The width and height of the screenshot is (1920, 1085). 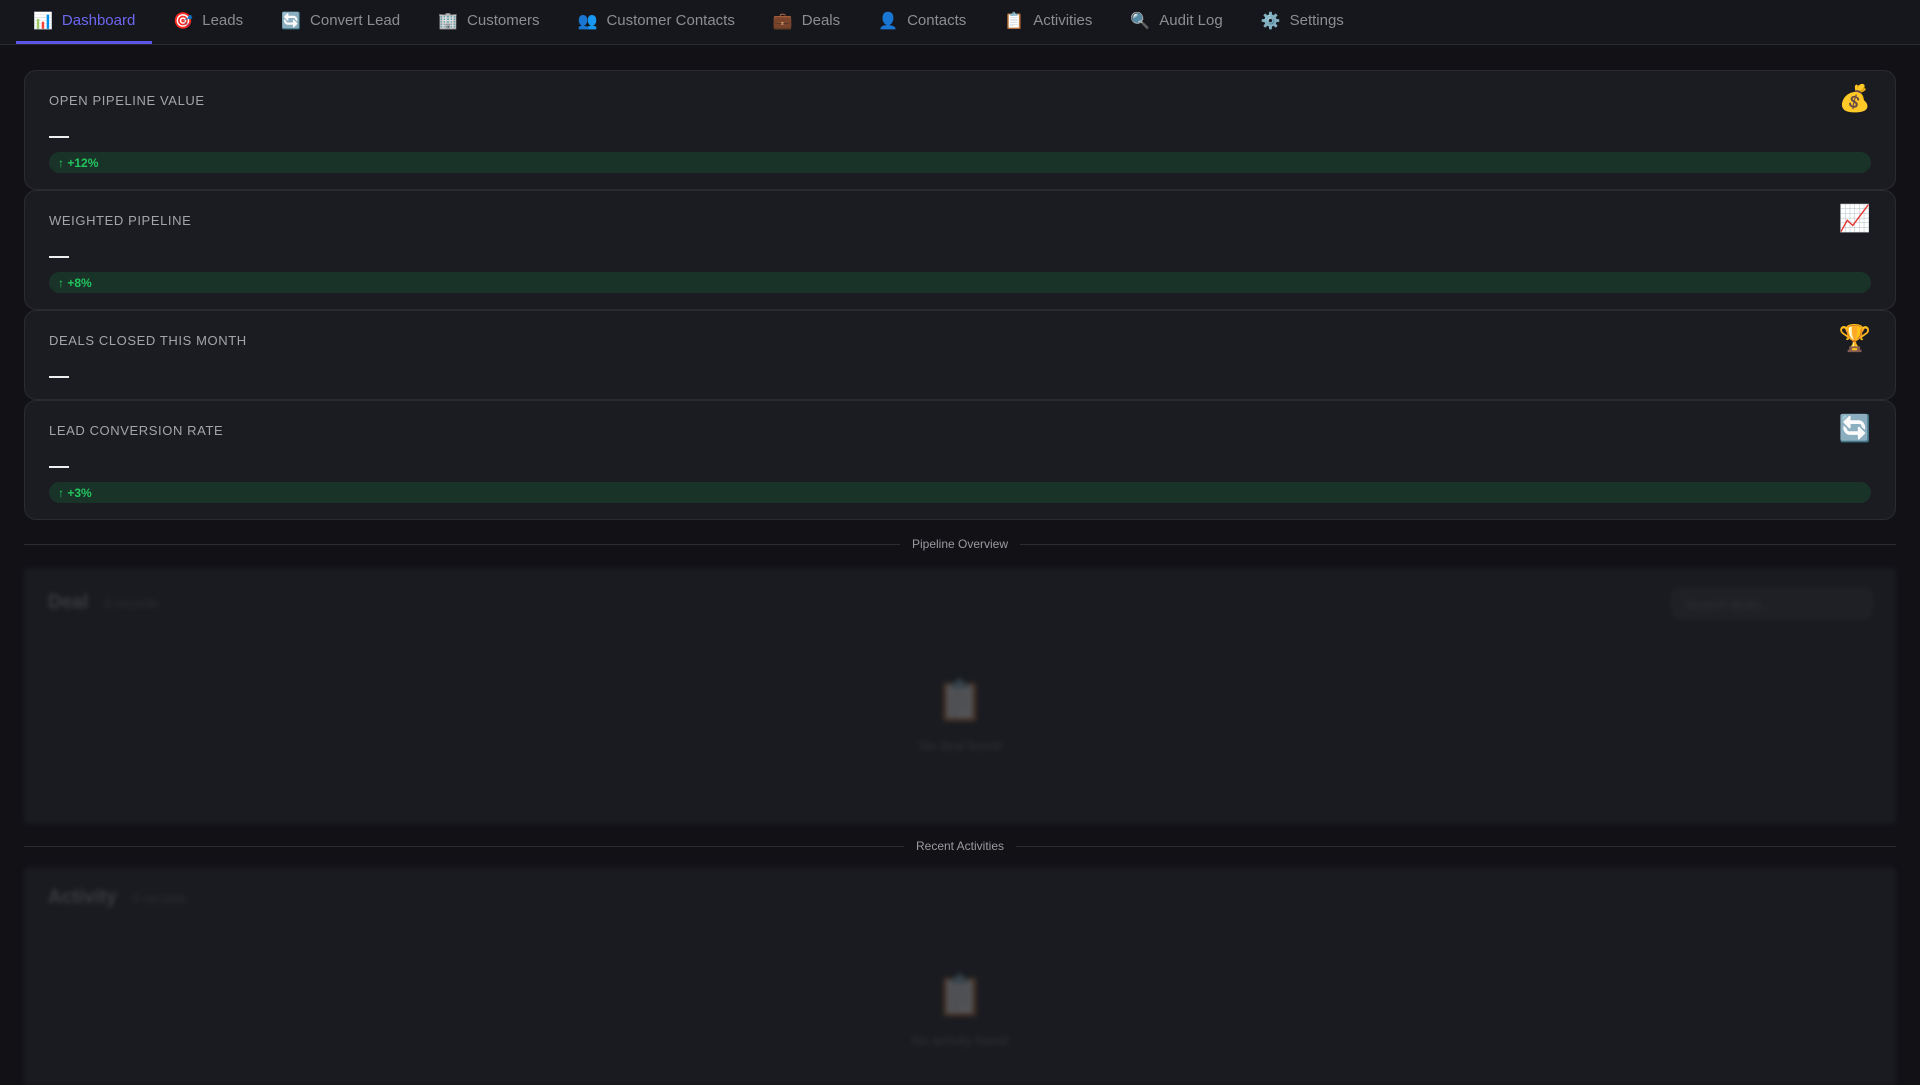 I want to click on tab-audit-log: 🔍 Audit Log, so click(x=1176, y=22).